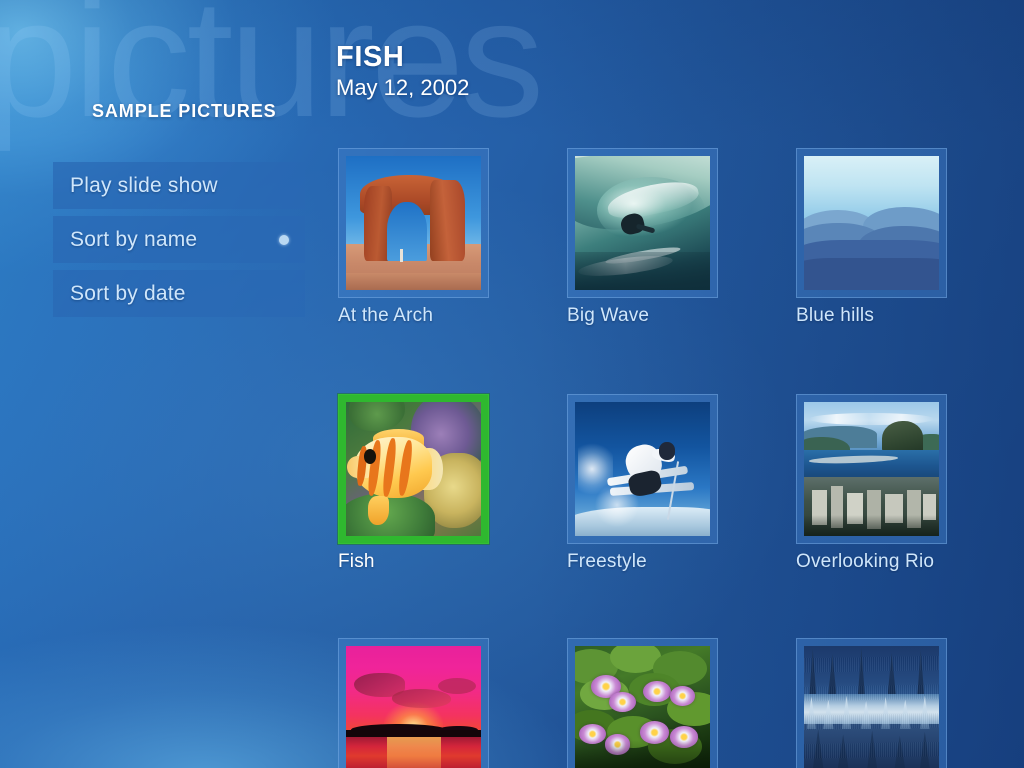 The width and height of the screenshot is (1024, 768). What do you see at coordinates (608, 315) in the screenshot?
I see `picture-caption: Big Wave` at bounding box center [608, 315].